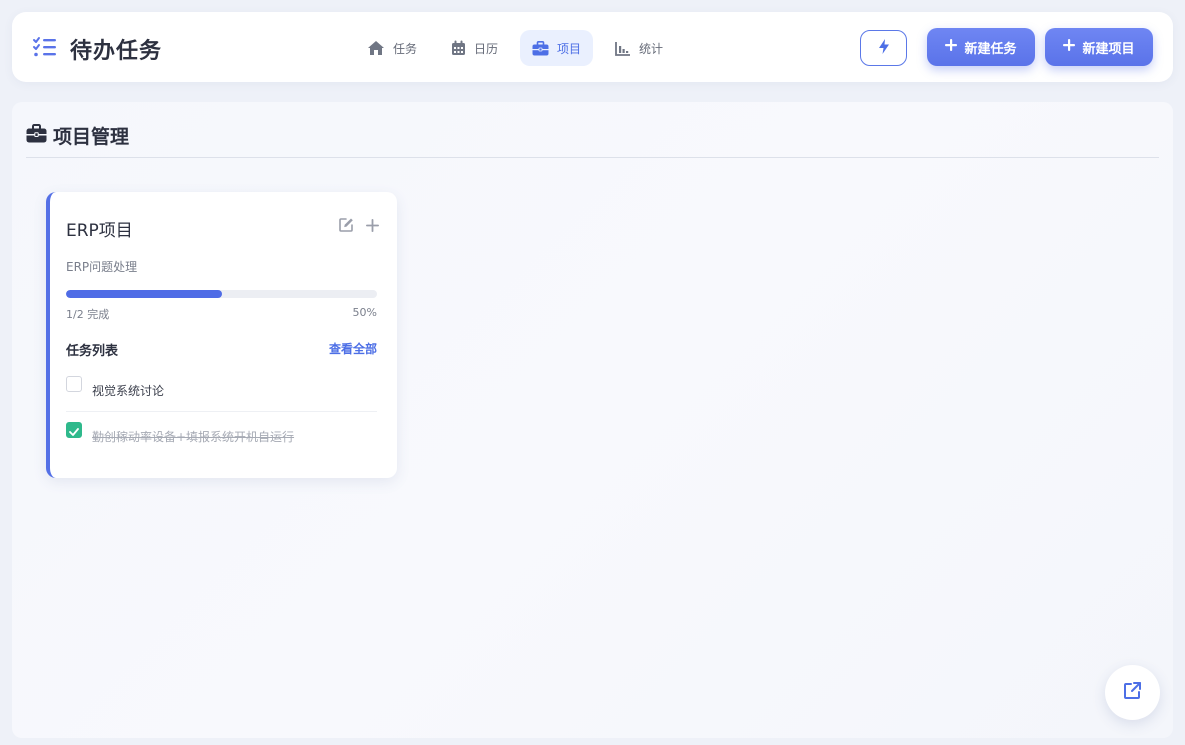 The height and width of the screenshot is (745, 1185). What do you see at coordinates (990, 49) in the screenshot?
I see `new-task-label: 新建任务` at bounding box center [990, 49].